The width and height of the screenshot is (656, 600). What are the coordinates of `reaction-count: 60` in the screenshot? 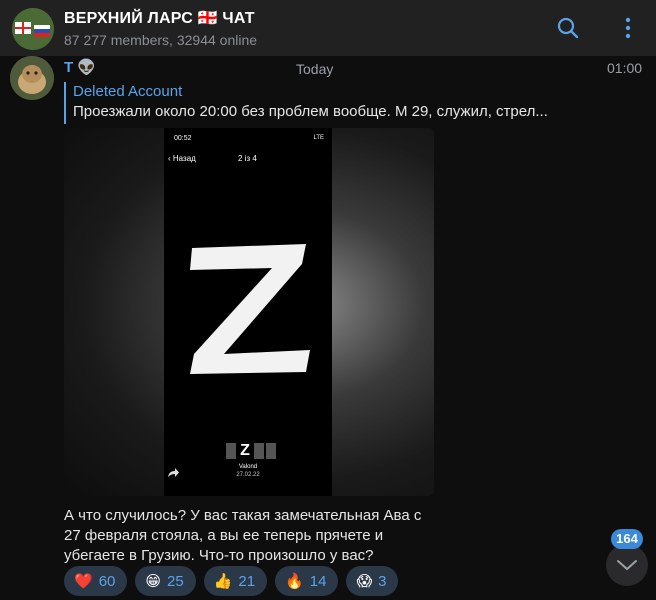 It's located at (107, 581).